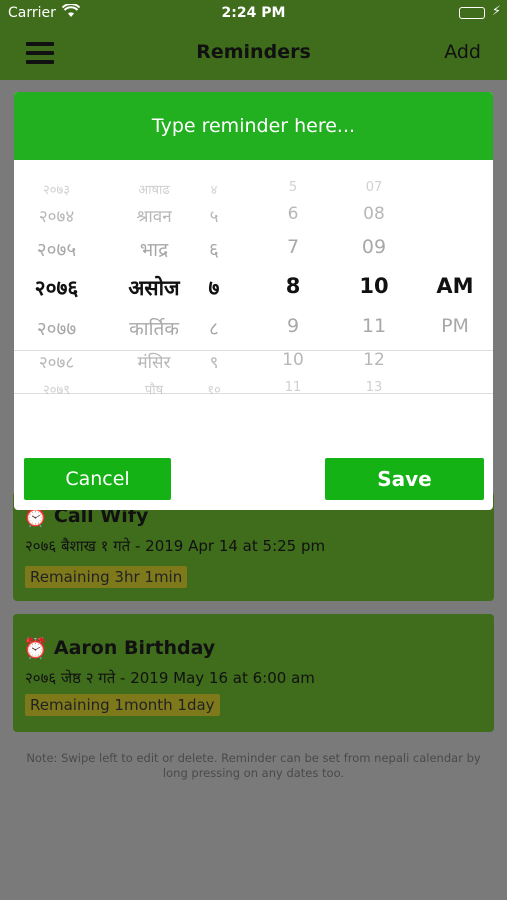 The image size is (507, 900). Describe the element at coordinates (56, 361) in the screenshot. I see `picker-option-year: २०७८` at that location.